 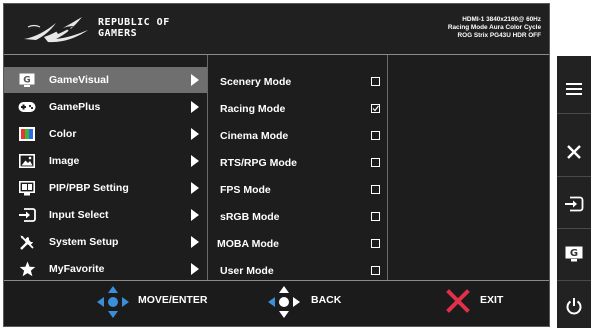 I want to click on gamevisual-icon: G, so click(x=27, y=80).